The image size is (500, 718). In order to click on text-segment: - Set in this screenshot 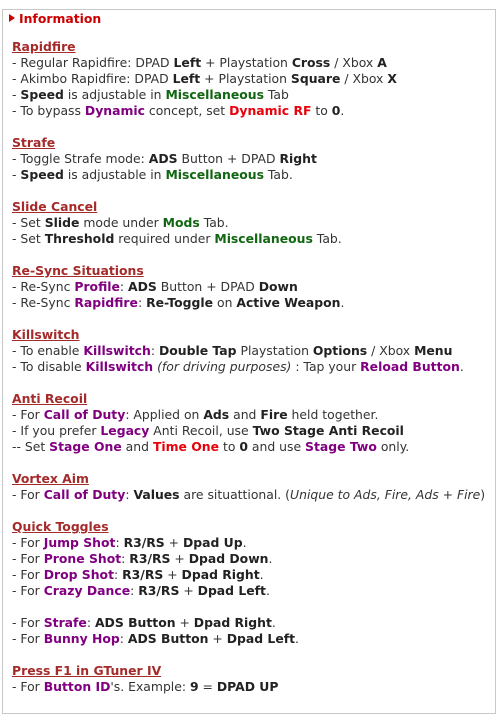, I will do `click(28, 238)`.